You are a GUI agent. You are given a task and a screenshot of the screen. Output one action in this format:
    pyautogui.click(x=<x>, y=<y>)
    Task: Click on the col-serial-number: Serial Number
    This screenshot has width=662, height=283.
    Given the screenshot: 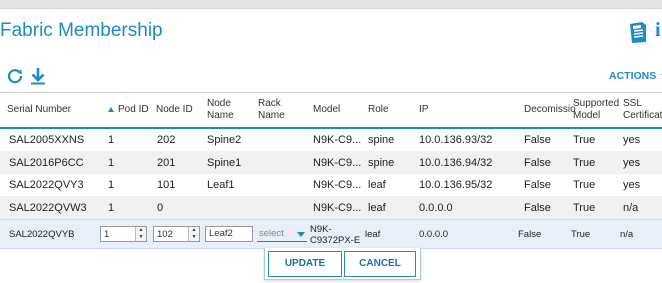 What is the action you would take?
    pyautogui.click(x=39, y=110)
    